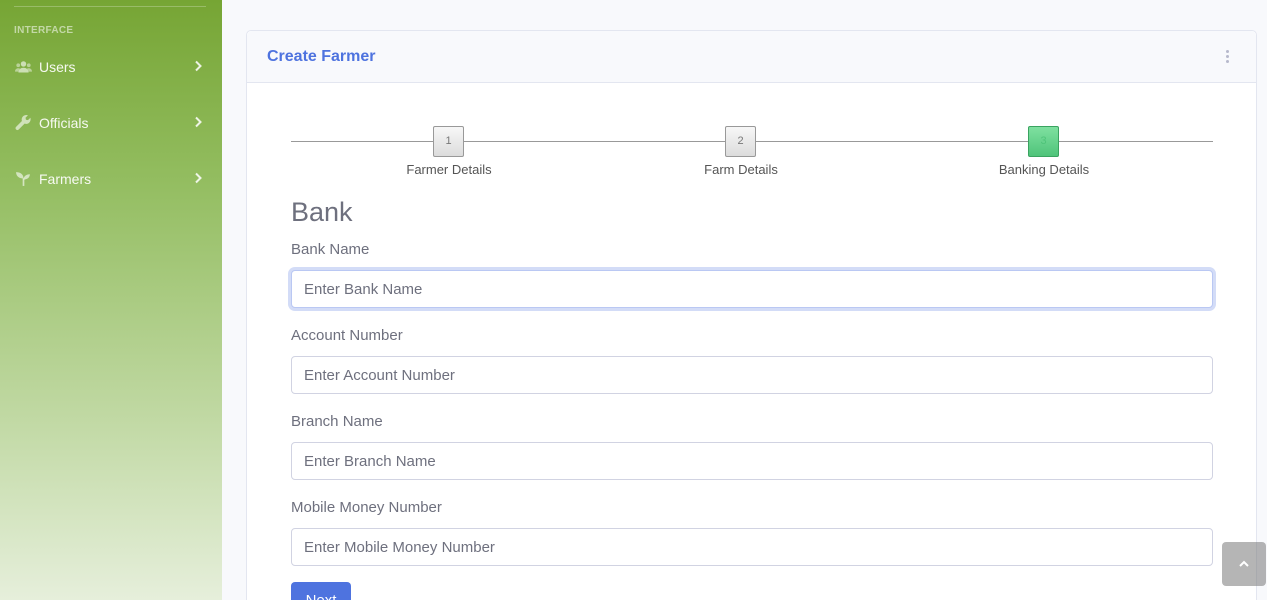  I want to click on bank-name-input, so click(752, 289).